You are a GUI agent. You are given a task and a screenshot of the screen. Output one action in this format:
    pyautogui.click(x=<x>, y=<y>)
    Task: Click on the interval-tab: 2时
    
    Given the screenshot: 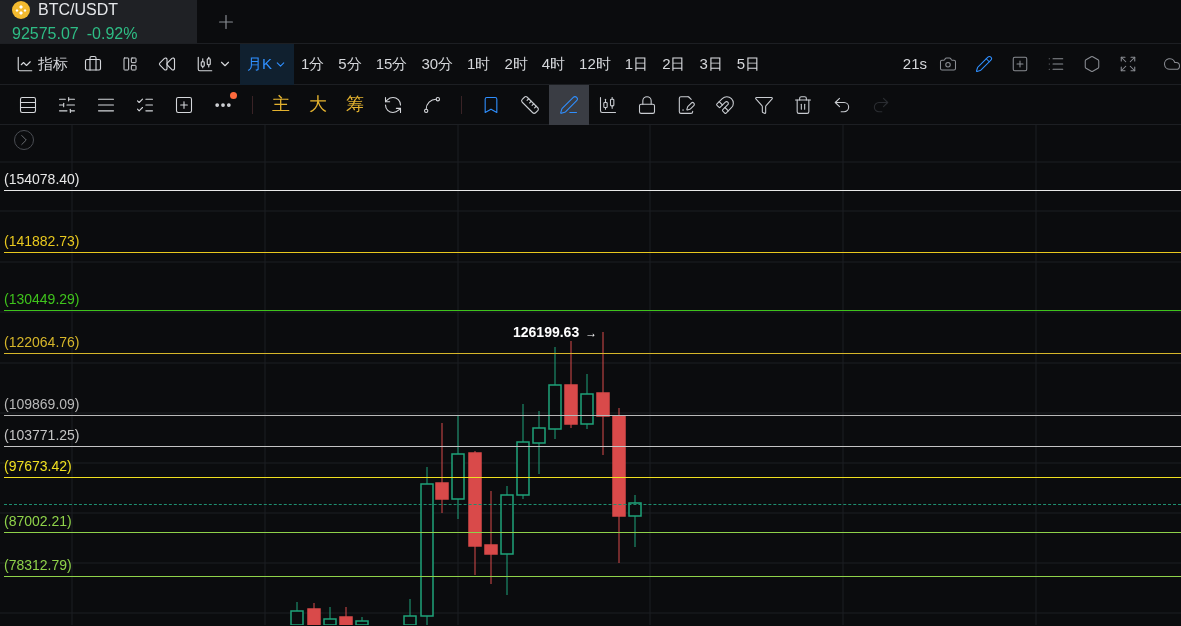 What is the action you would take?
    pyautogui.click(x=516, y=64)
    